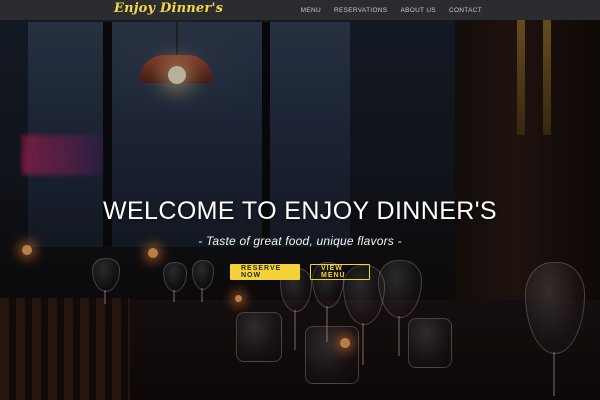 The width and height of the screenshot is (600, 400). What do you see at coordinates (300, 241) in the screenshot?
I see `hero-subtitle: - Taste of great food, unique flavors -` at bounding box center [300, 241].